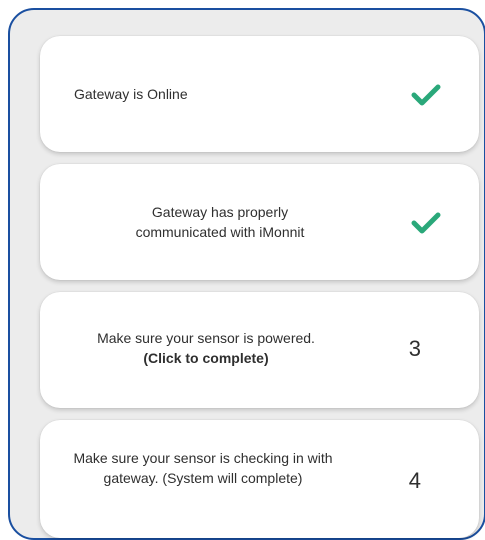 This screenshot has width=485, height=540. What do you see at coordinates (206, 338) in the screenshot?
I see `step-instruction: Make sure your sensor is powered.` at bounding box center [206, 338].